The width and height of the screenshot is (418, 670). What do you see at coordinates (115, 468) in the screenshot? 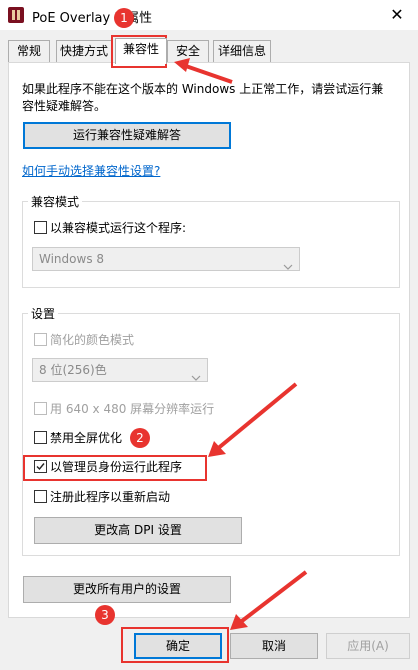
I see `annotation-highlight-admin` at bounding box center [115, 468].